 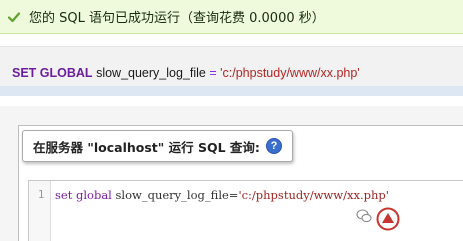 I want to click on watermark-logo, so click(x=388, y=219).